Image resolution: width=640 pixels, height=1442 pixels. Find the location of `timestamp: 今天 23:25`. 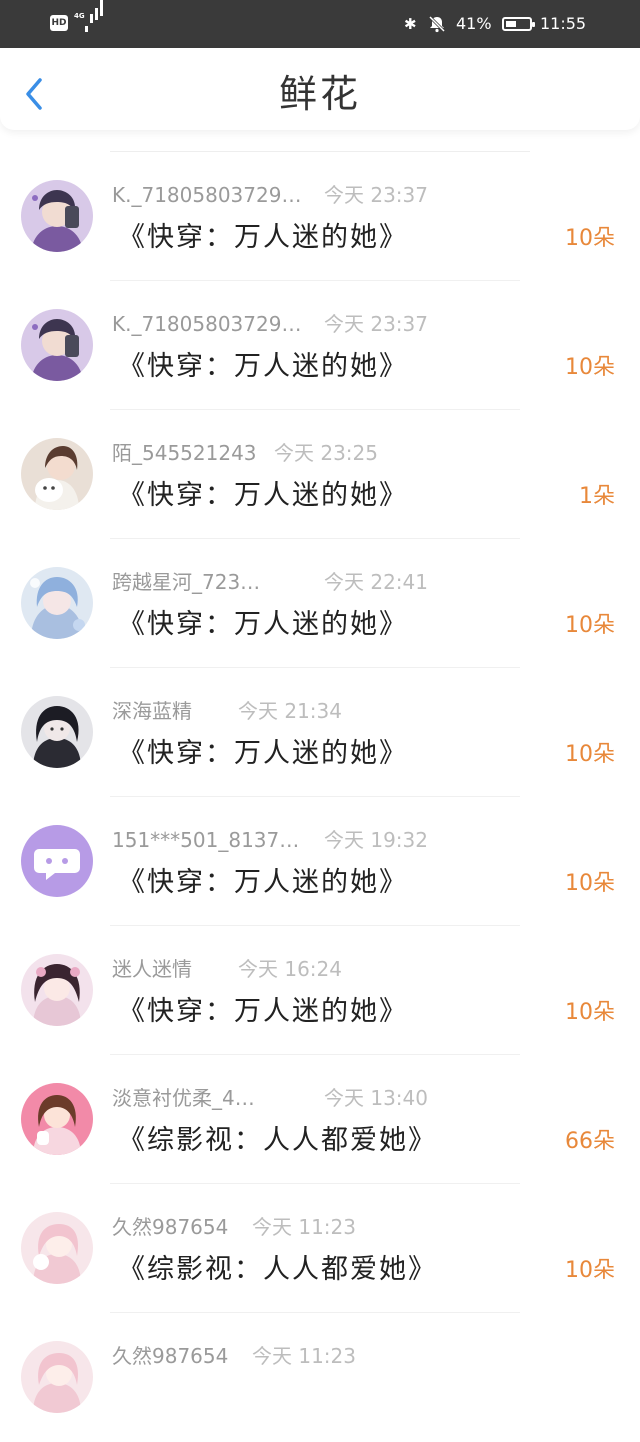

timestamp: 今天 23:25 is located at coordinates (326, 453).